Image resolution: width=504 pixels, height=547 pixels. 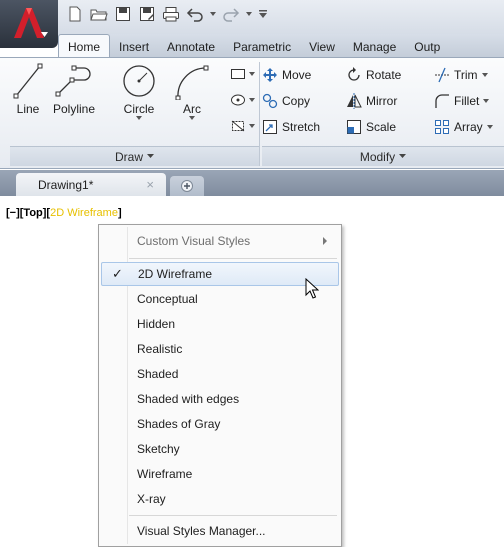 I want to click on polyline-label: Polyline, so click(x=74, y=109).